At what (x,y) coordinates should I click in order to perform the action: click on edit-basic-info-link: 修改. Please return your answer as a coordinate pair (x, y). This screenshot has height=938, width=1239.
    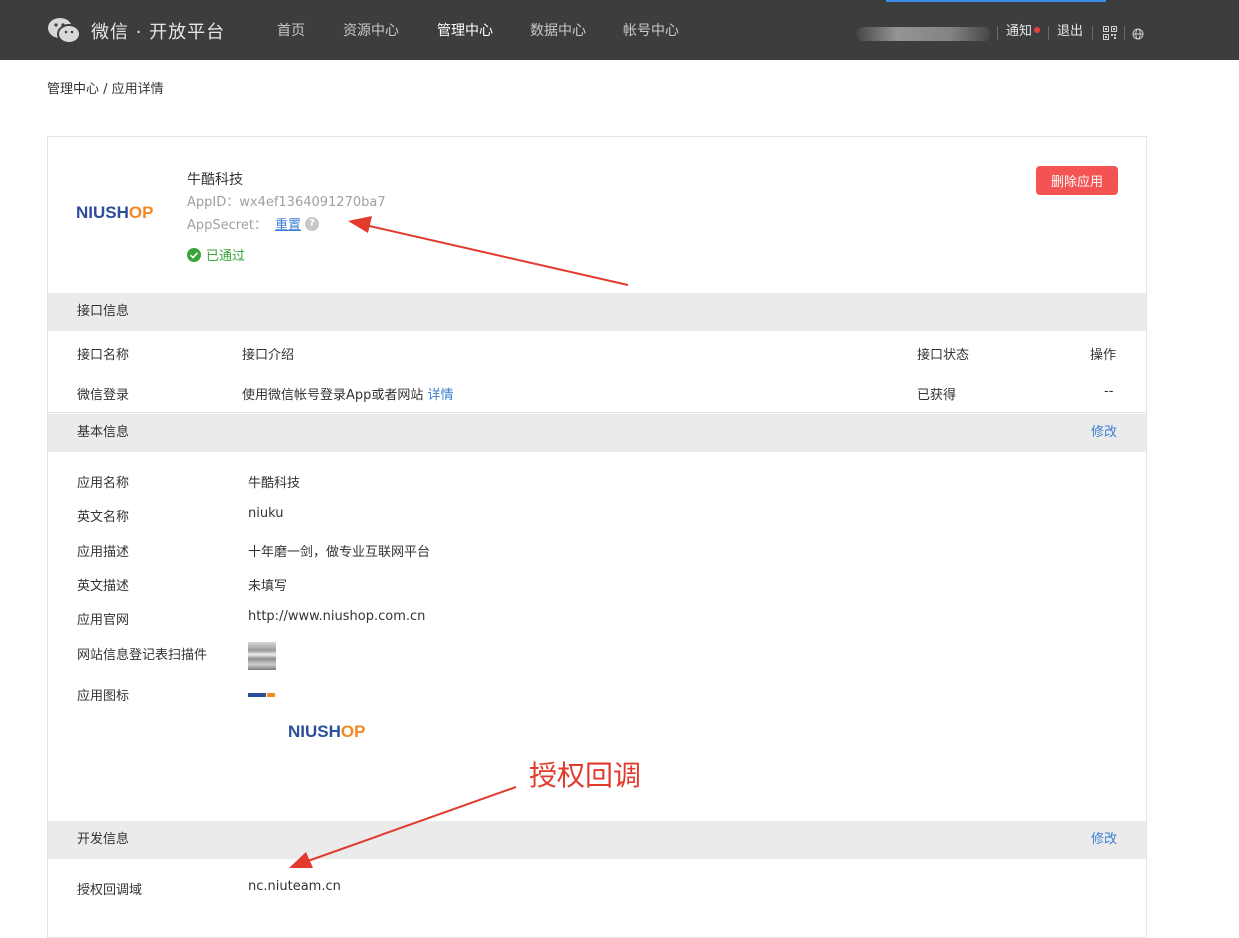
    Looking at the image, I should click on (1104, 433).